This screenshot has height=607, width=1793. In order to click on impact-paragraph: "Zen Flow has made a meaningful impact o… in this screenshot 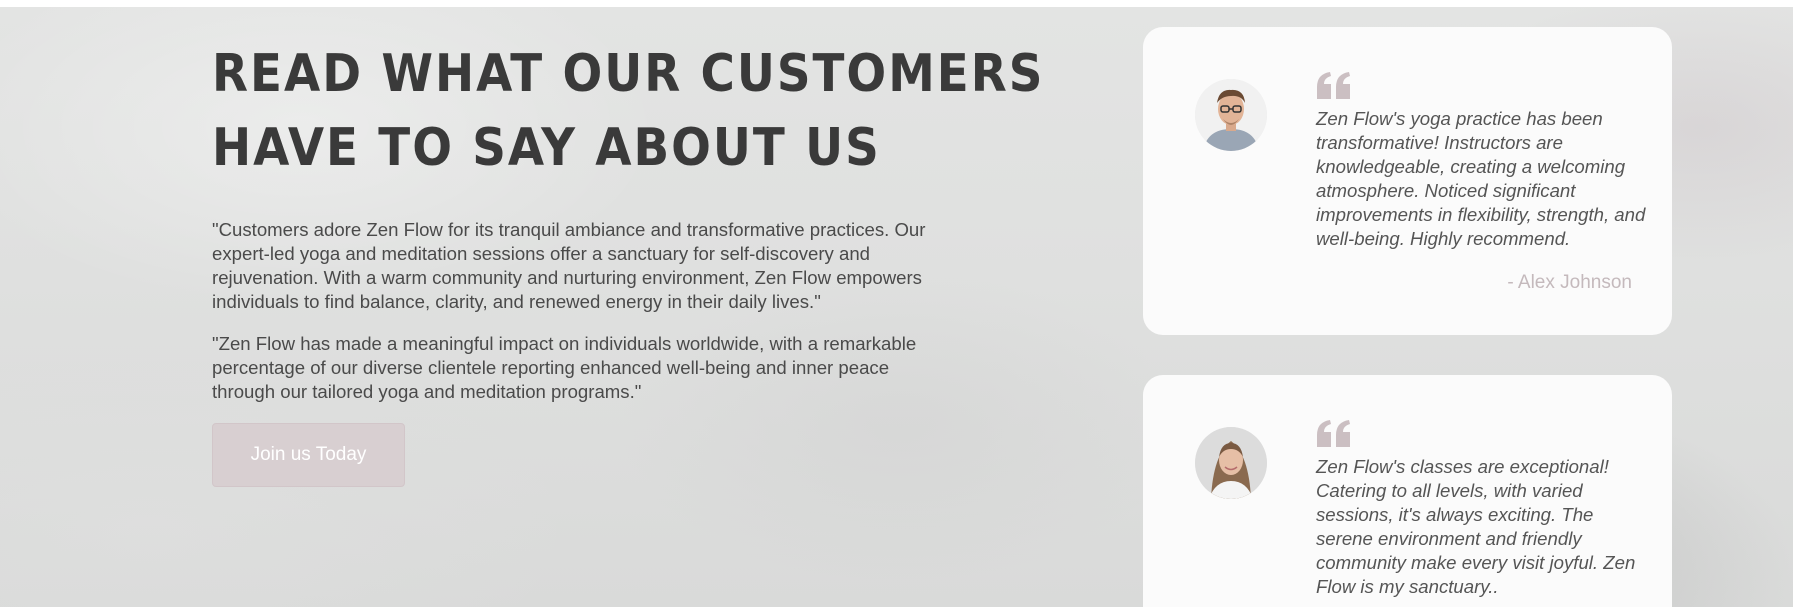, I will do `click(564, 367)`.